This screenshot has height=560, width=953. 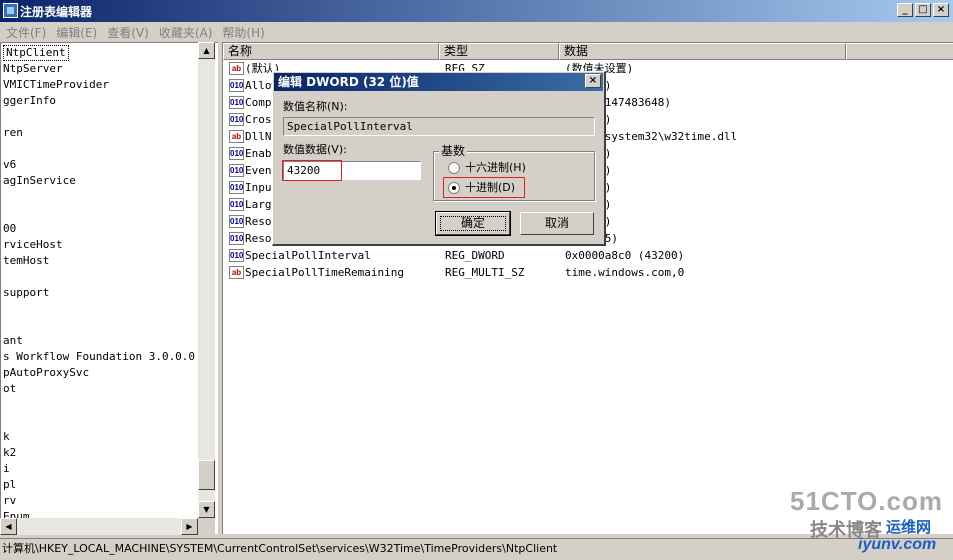 What do you see at coordinates (79, 32) in the screenshot?
I see `menu-edit: 编辑(E)` at bounding box center [79, 32].